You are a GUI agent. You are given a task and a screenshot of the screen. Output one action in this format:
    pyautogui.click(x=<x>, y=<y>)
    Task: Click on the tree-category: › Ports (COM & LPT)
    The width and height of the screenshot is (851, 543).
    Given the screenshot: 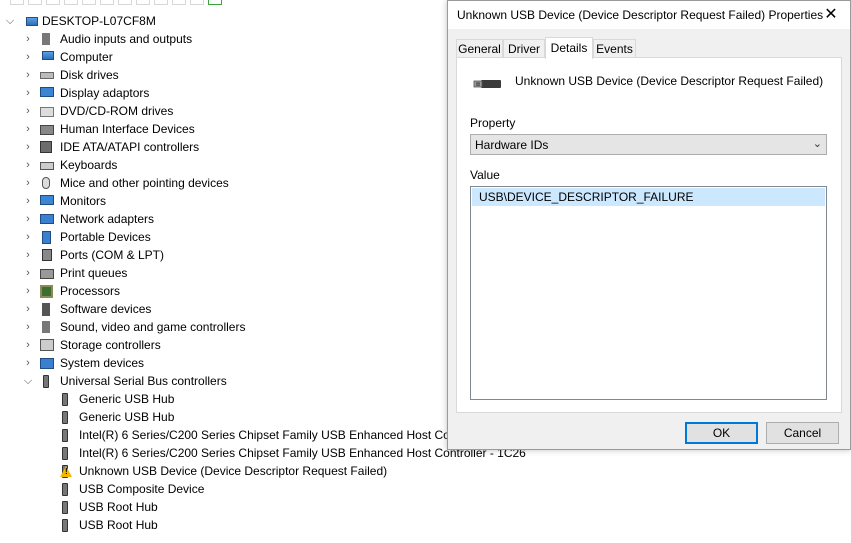 What is the action you would take?
    pyautogui.click(x=93, y=255)
    